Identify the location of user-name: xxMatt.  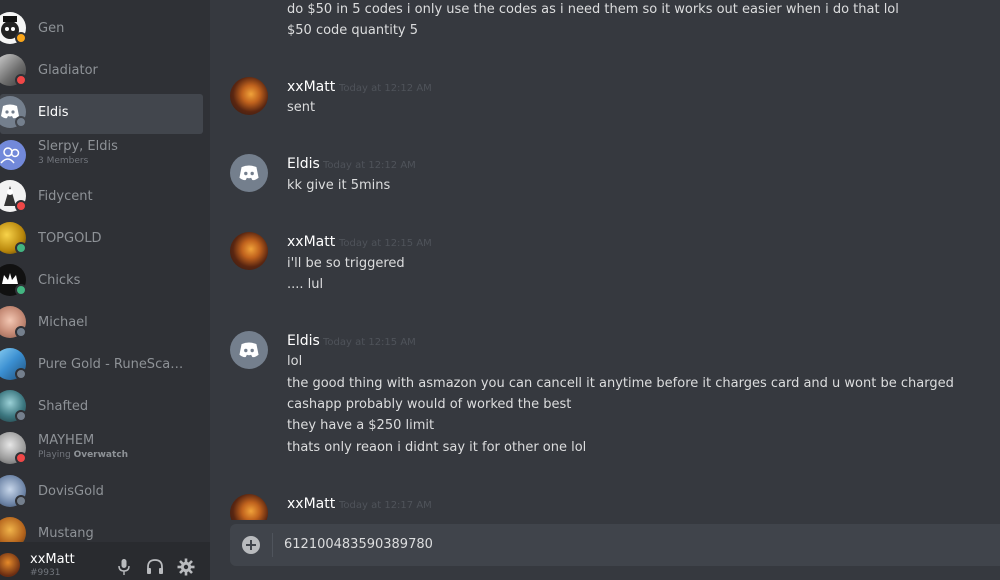
(52, 559).